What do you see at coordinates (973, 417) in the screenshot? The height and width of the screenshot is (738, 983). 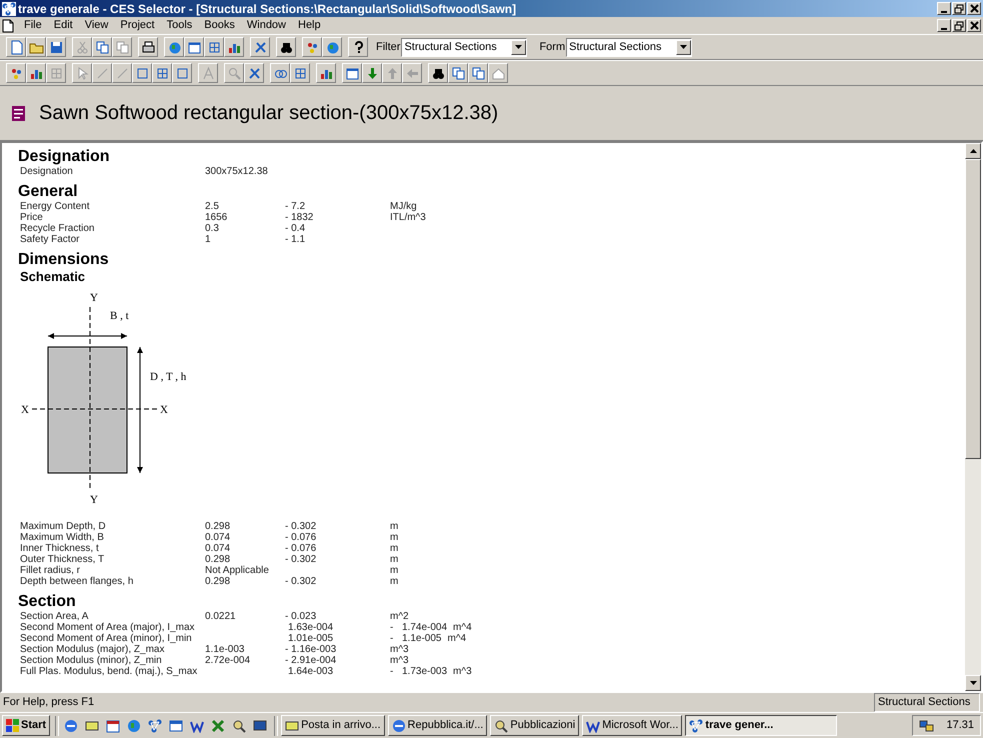 I see `scrollbar` at bounding box center [973, 417].